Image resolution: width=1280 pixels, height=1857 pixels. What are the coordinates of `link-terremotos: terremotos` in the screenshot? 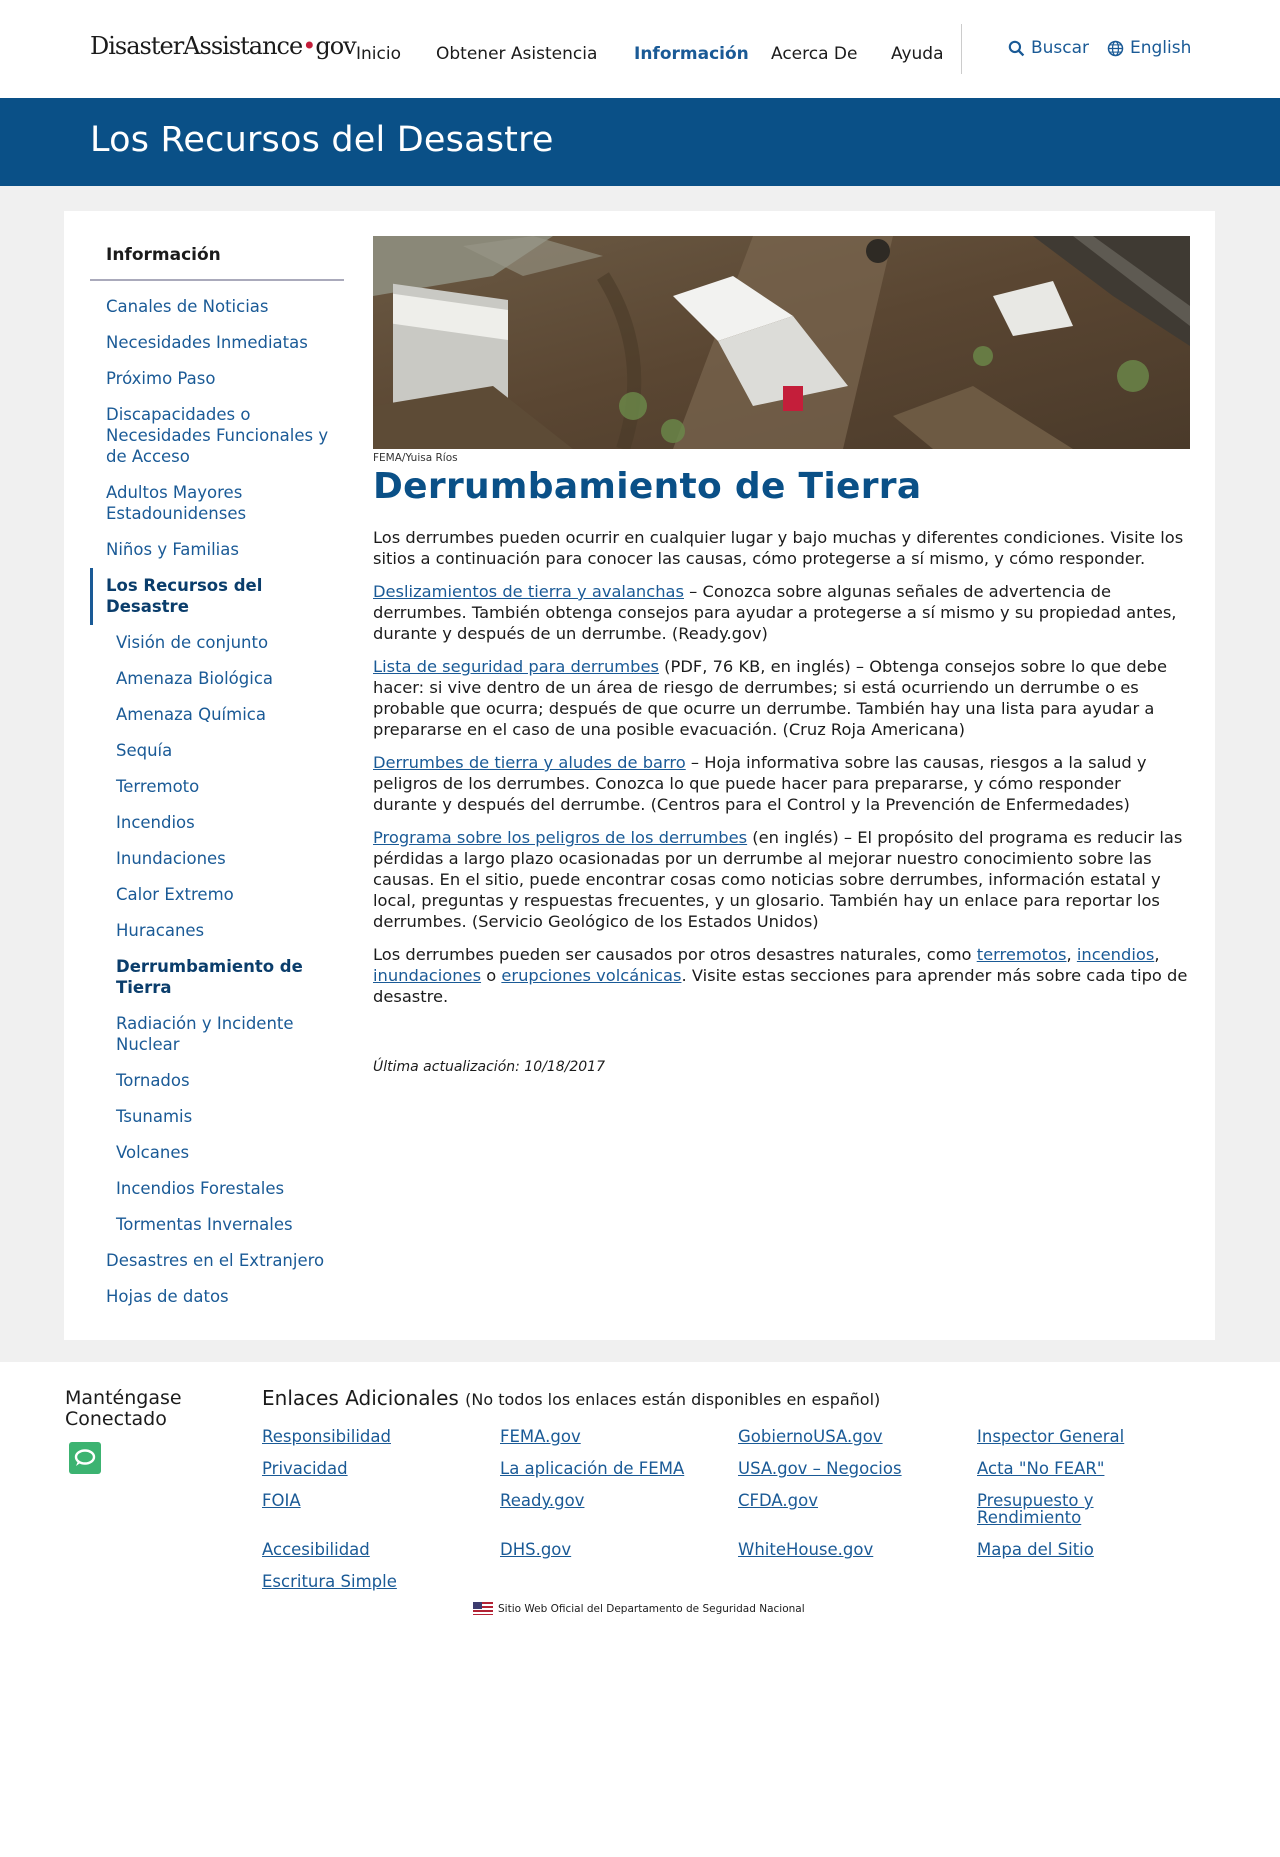 It's located at (1022, 954).